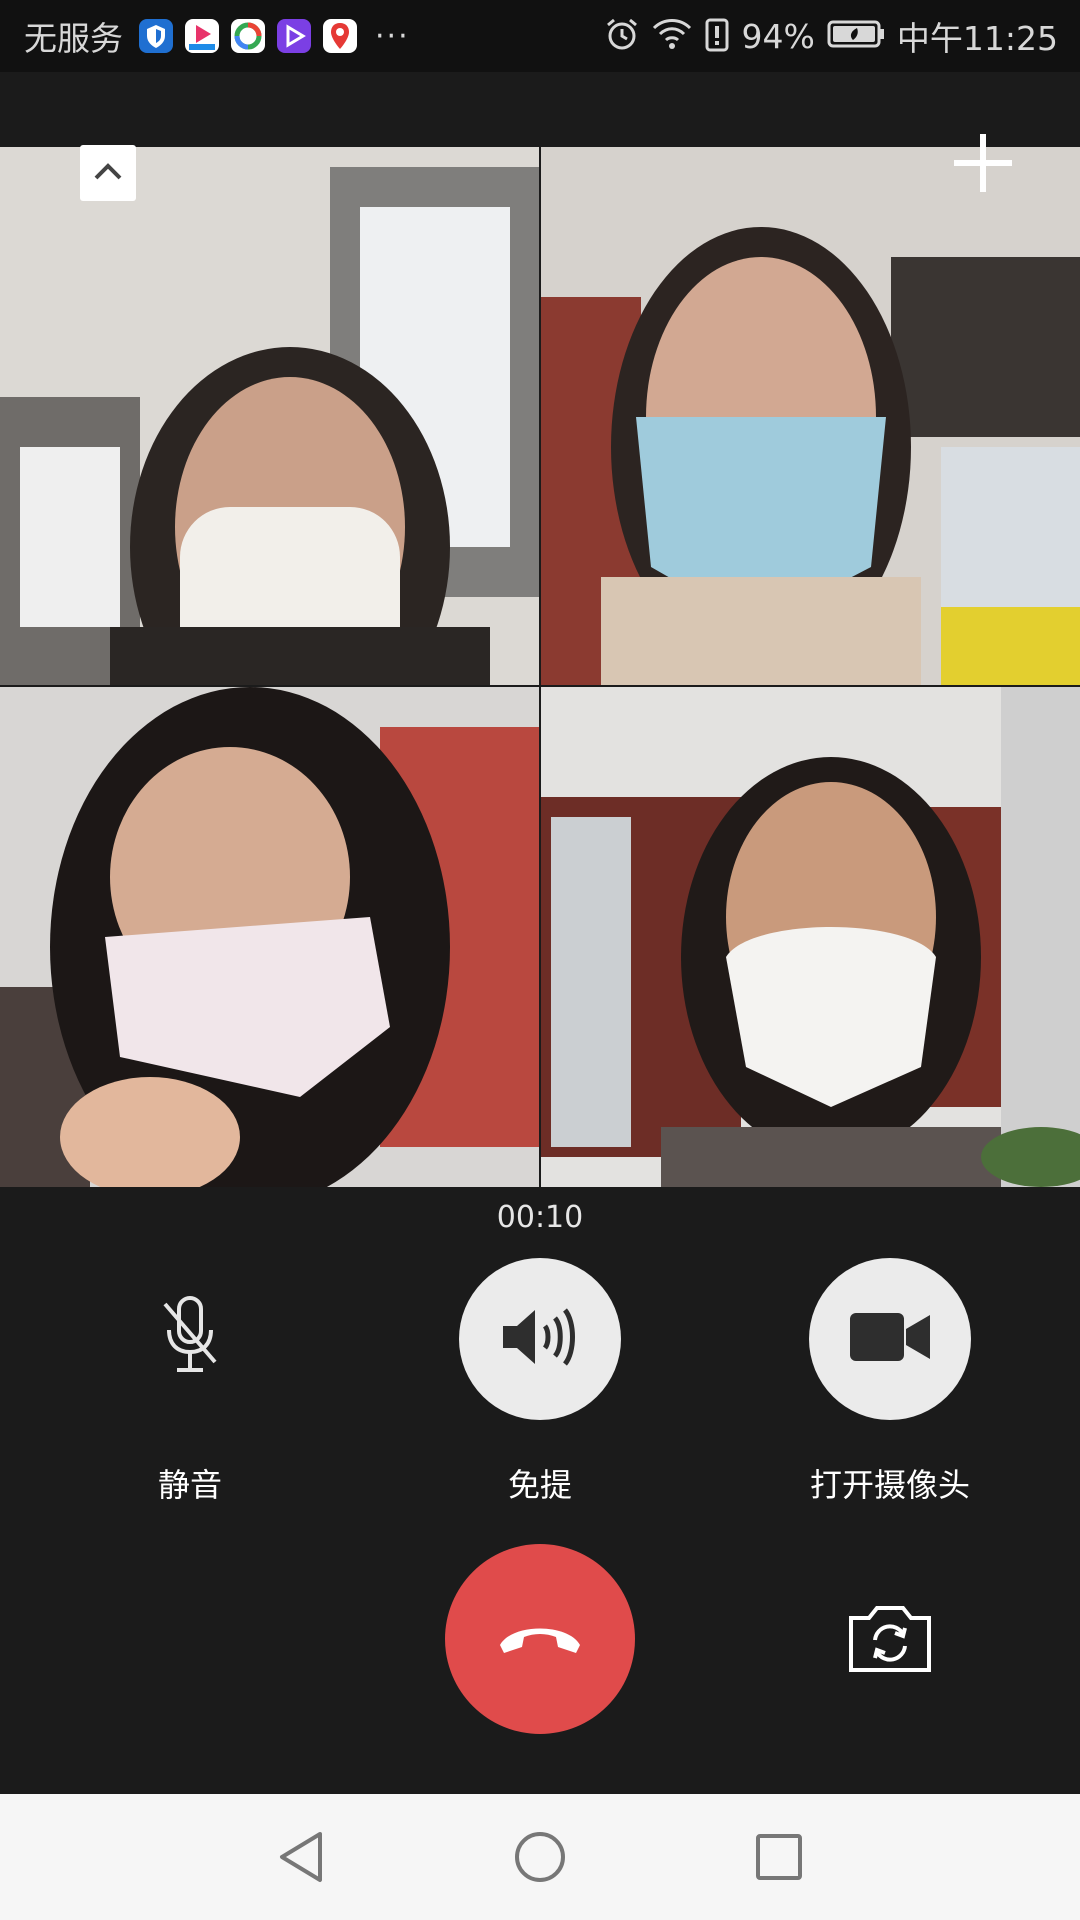 The image size is (1080, 1920). I want to click on collapse-button, so click(108, 173).